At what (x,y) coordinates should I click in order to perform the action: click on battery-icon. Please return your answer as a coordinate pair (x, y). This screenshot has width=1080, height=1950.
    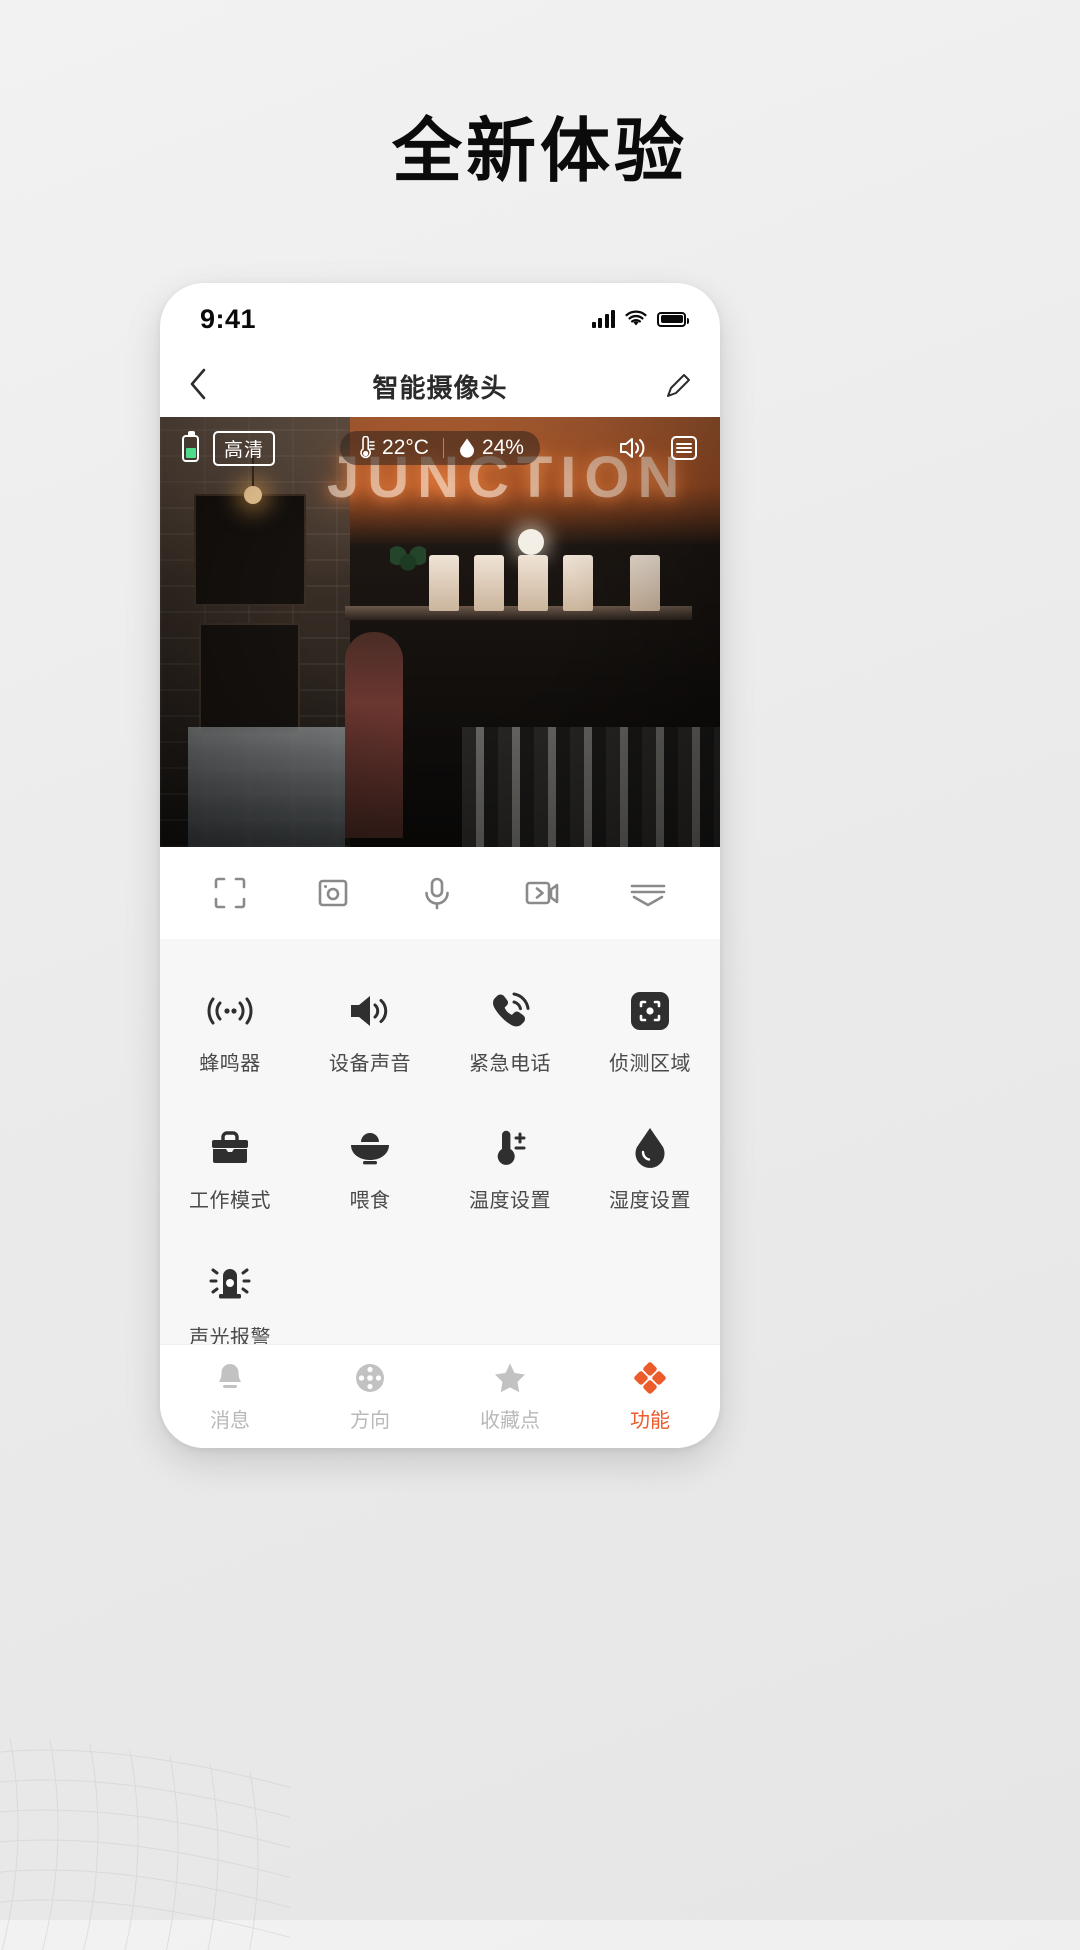
    Looking at the image, I should click on (673, 319).